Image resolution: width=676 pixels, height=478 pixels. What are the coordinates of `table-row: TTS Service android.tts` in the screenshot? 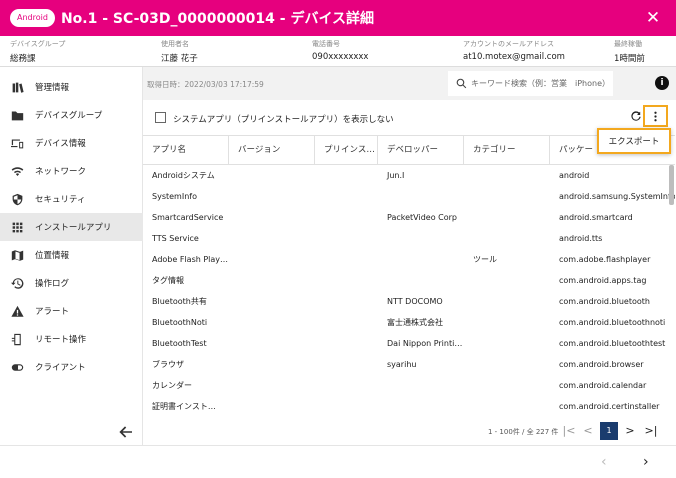 It's located at (409, 238).